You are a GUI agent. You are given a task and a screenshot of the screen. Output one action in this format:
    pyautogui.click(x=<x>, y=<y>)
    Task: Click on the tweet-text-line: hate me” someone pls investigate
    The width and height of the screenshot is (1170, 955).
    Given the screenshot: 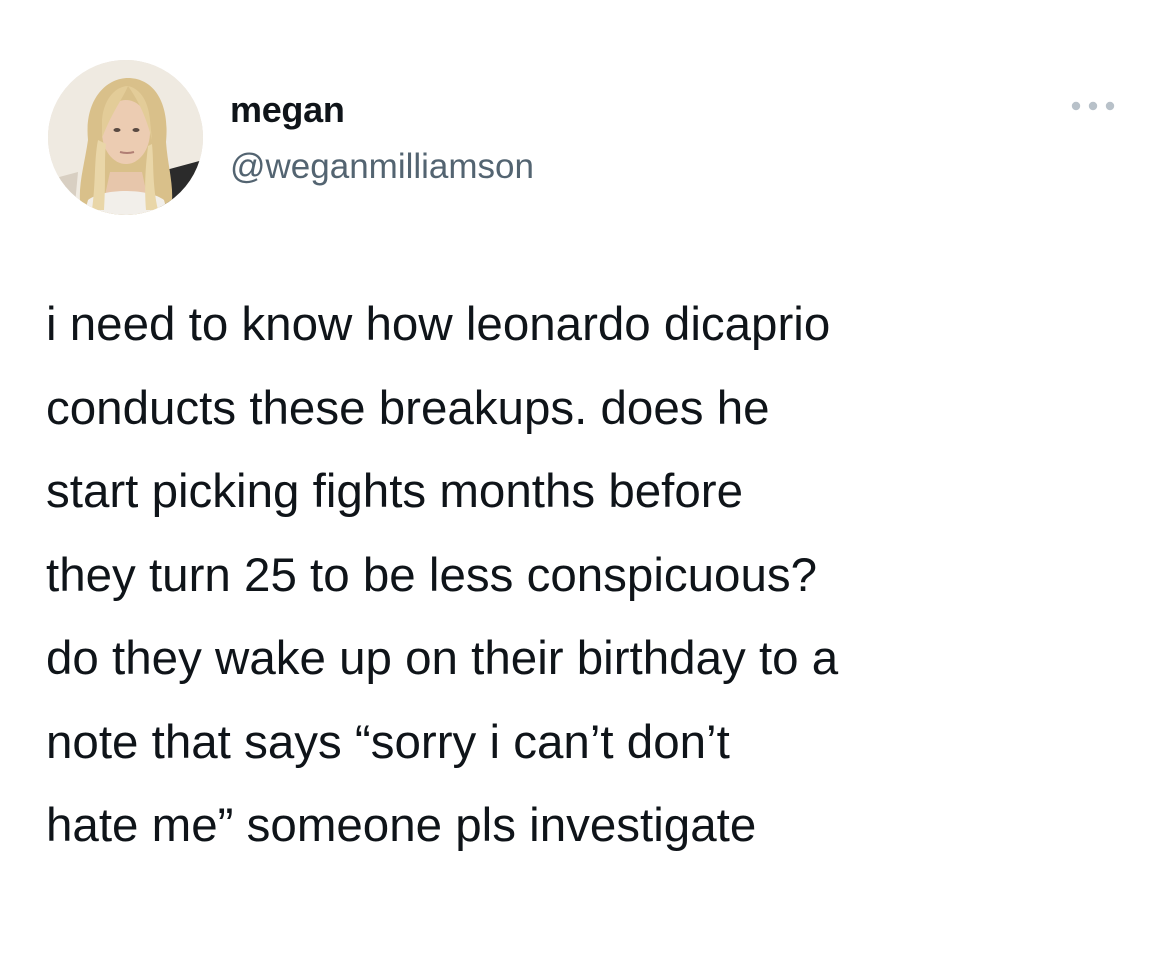 What is the action you would take?
    pyautogui.click(x=401, y=825)
    